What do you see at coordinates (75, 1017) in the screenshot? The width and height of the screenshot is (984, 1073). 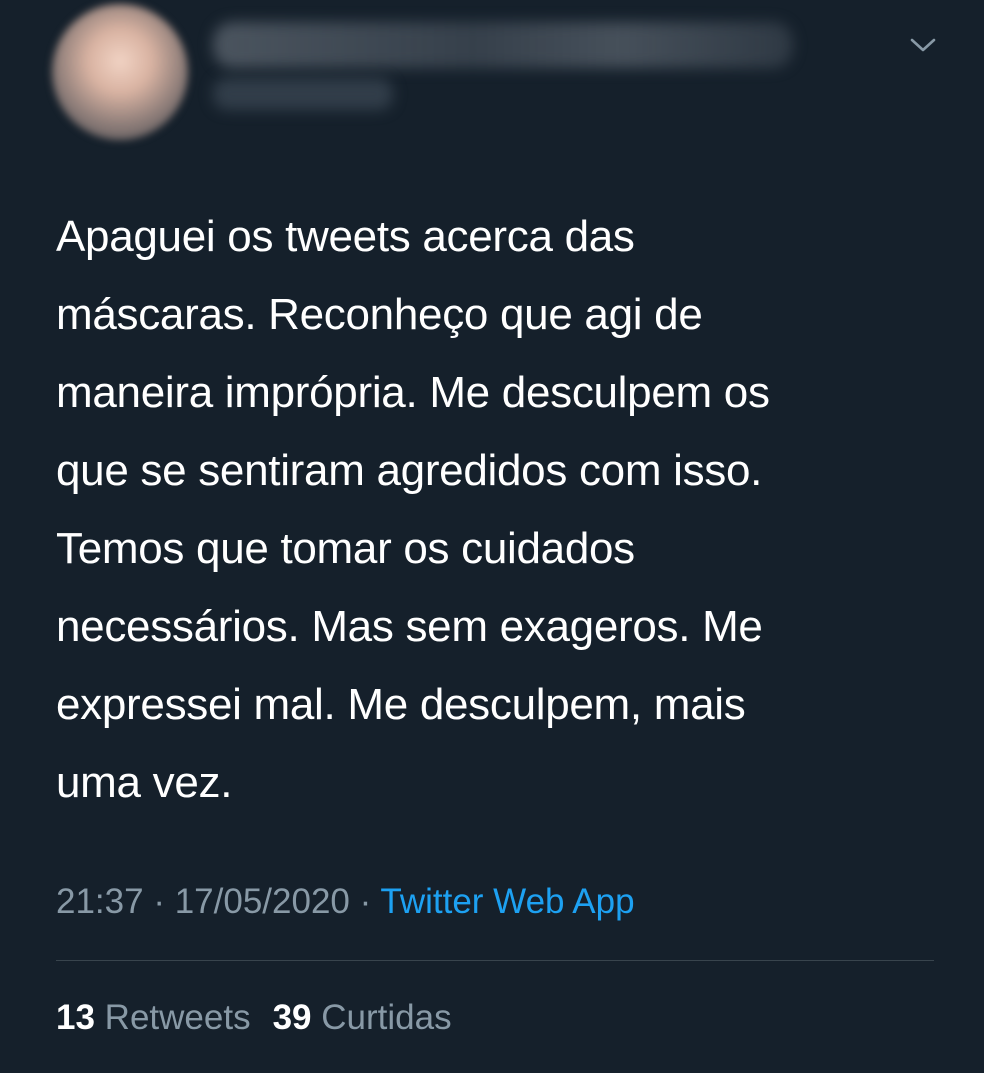 I see `retweets-count: 13` at bounding box center [75, 1017].